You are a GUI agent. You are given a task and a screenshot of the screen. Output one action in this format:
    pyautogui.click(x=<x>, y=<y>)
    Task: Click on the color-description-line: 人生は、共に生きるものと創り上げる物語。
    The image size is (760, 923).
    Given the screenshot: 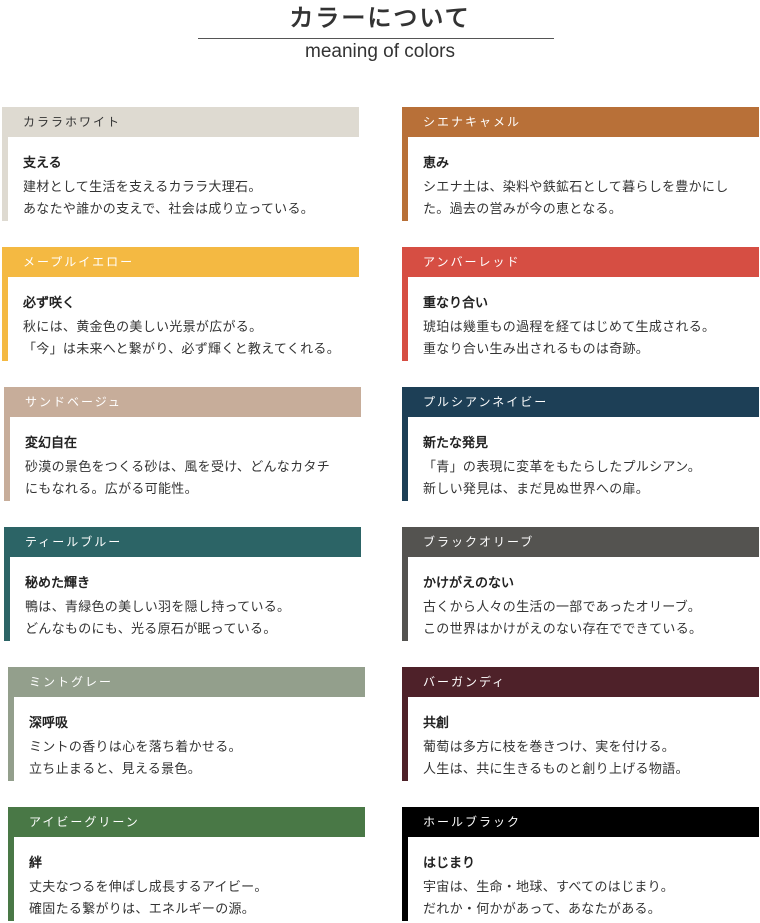 What is the action you would take?
    pyautogui.click(x=556, y=769)
    